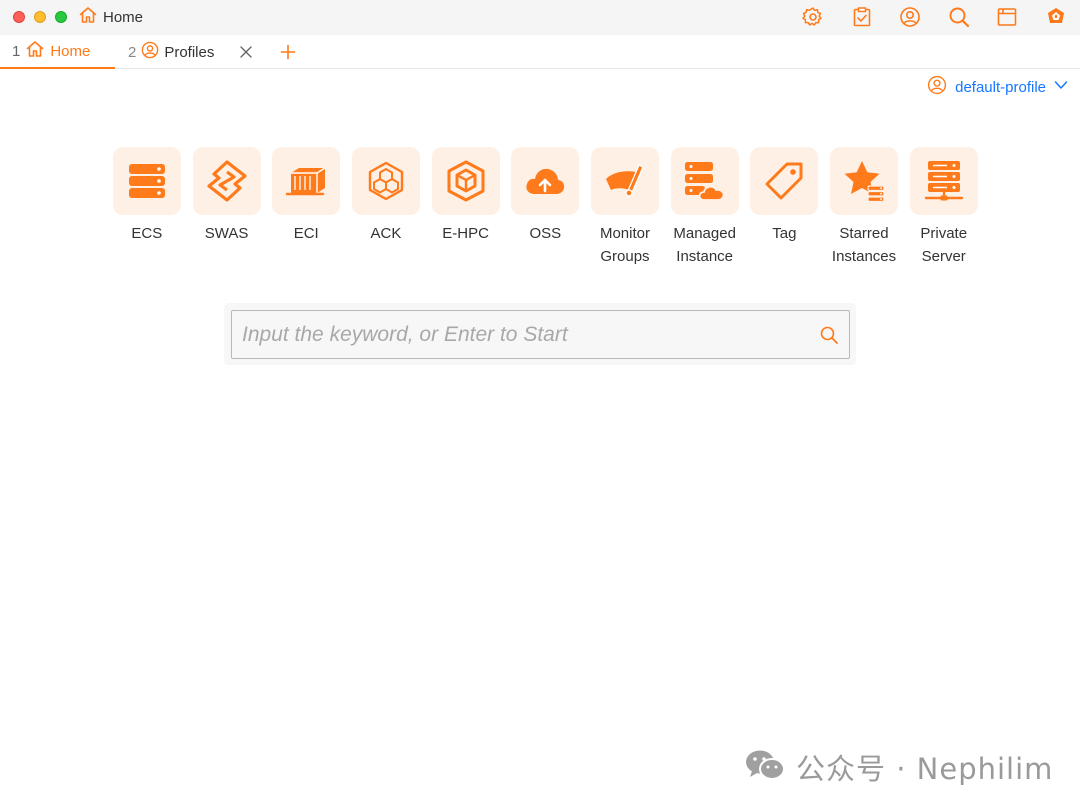  I want to click on swas-icon, so click(226, 181).